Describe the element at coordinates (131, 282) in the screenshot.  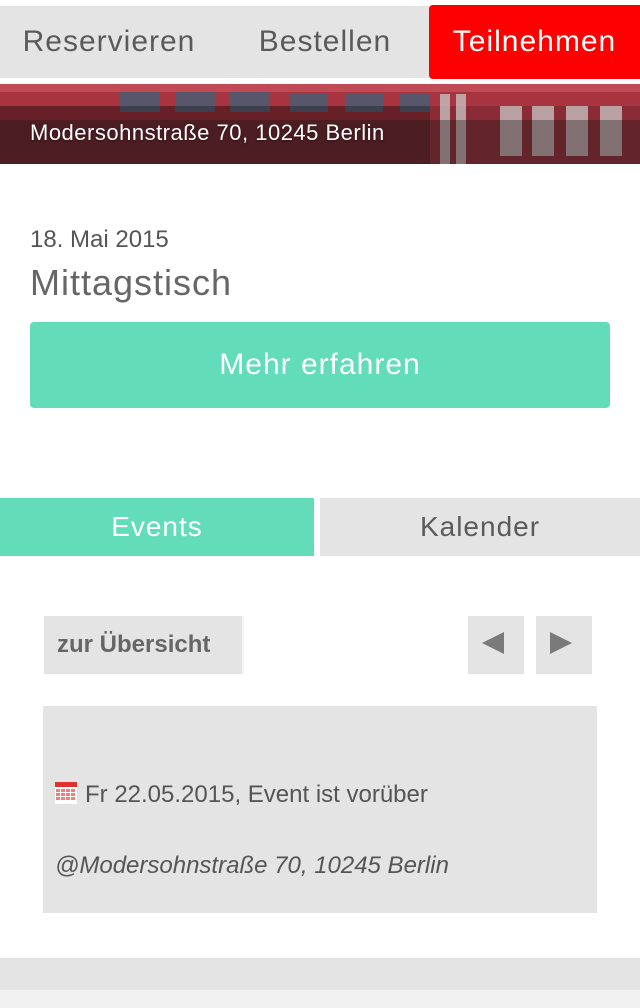
I see `event-title: Mittagstisch` at that location.